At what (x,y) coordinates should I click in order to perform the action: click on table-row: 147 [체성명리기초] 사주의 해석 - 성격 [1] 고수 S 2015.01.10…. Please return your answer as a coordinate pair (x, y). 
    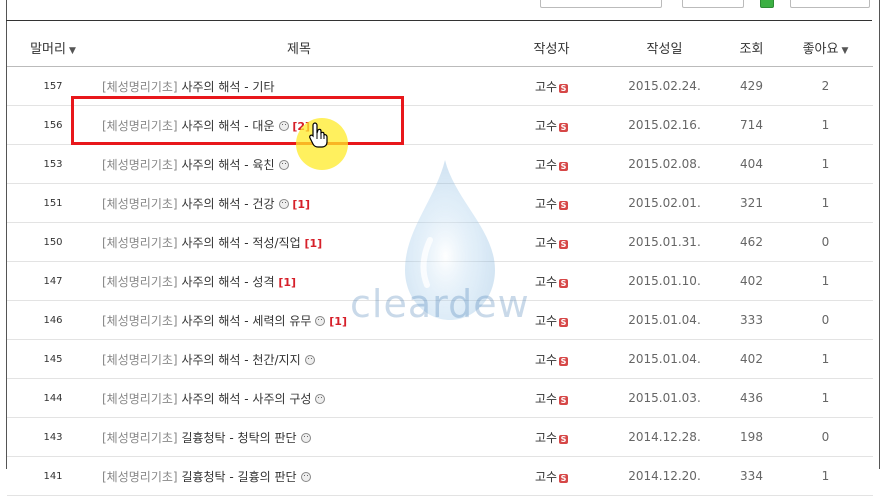
    Looking at the image, I should click on (440, 281).